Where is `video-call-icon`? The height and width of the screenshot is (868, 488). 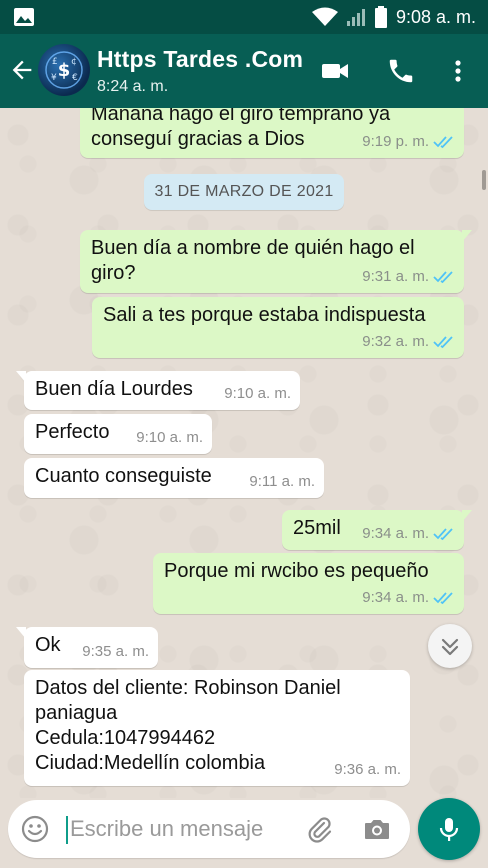
video-call-icon is located at coordinates (335, 71).